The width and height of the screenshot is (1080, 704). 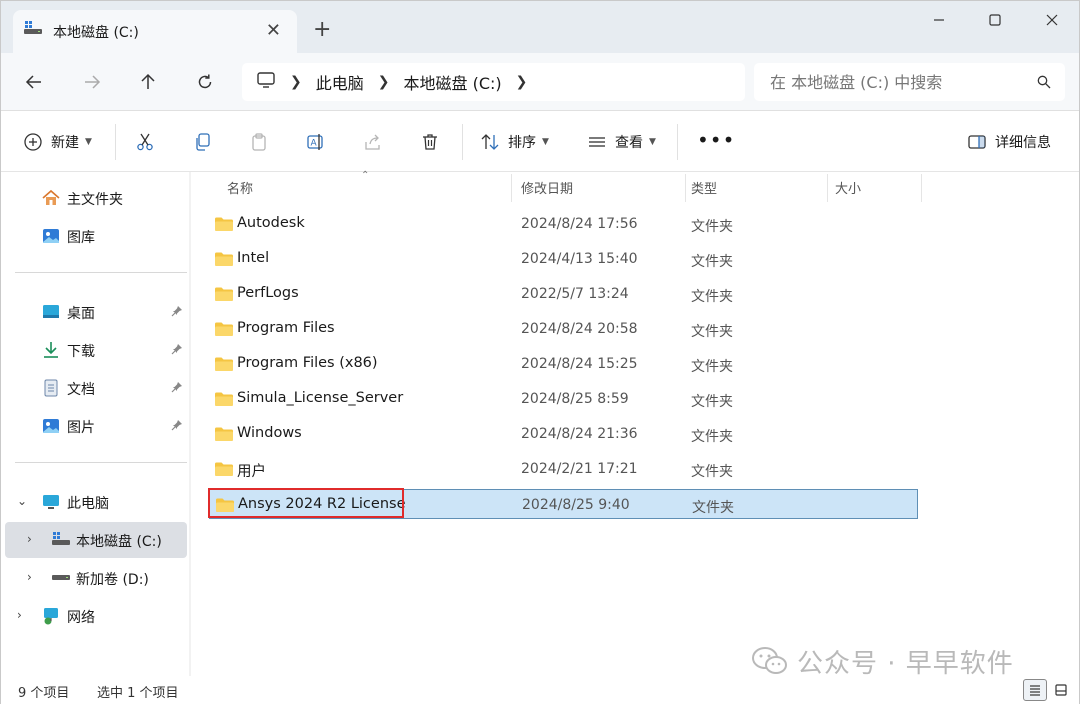 What do you see at coordinates (155, 31) in the screenshot?
I see `tab-local-disk-c: 本地磁盘 (C:) ✕` at bounding box center [155, 31].